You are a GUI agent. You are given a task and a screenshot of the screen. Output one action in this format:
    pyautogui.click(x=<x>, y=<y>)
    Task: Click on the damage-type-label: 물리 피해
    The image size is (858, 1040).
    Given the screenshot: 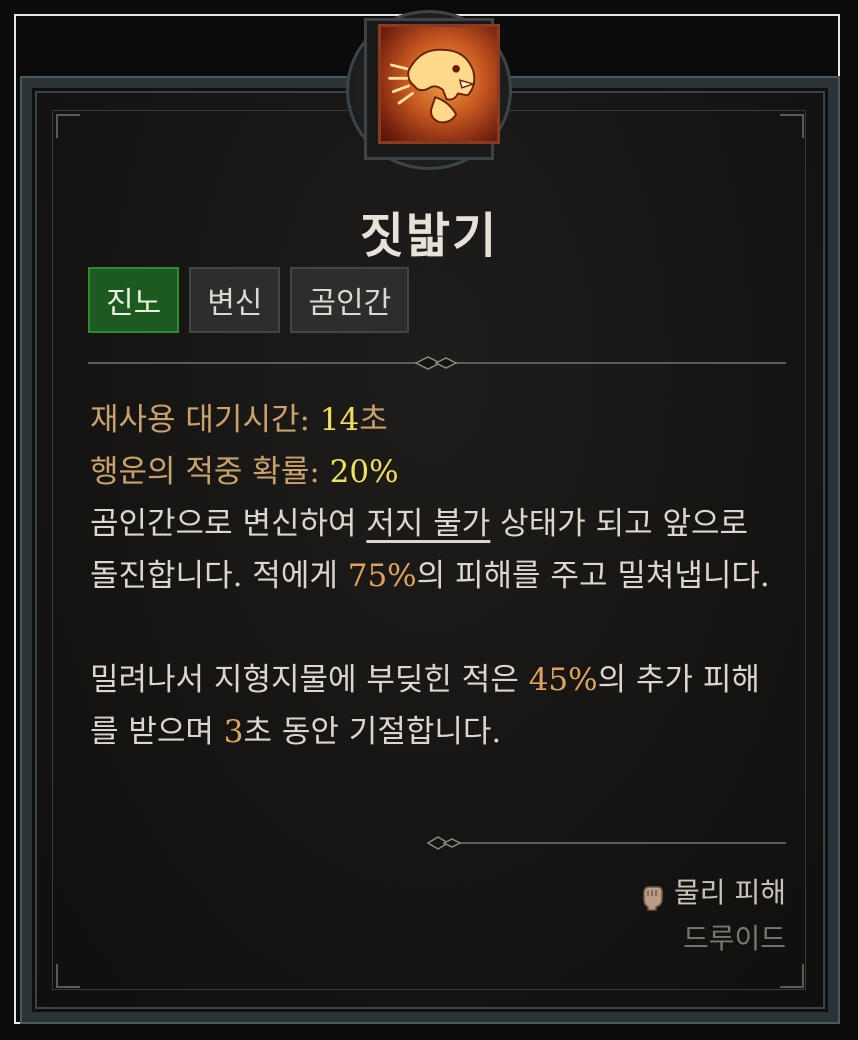 What is the action you would take?
    pyautogui.click(x=730, y=892)
    